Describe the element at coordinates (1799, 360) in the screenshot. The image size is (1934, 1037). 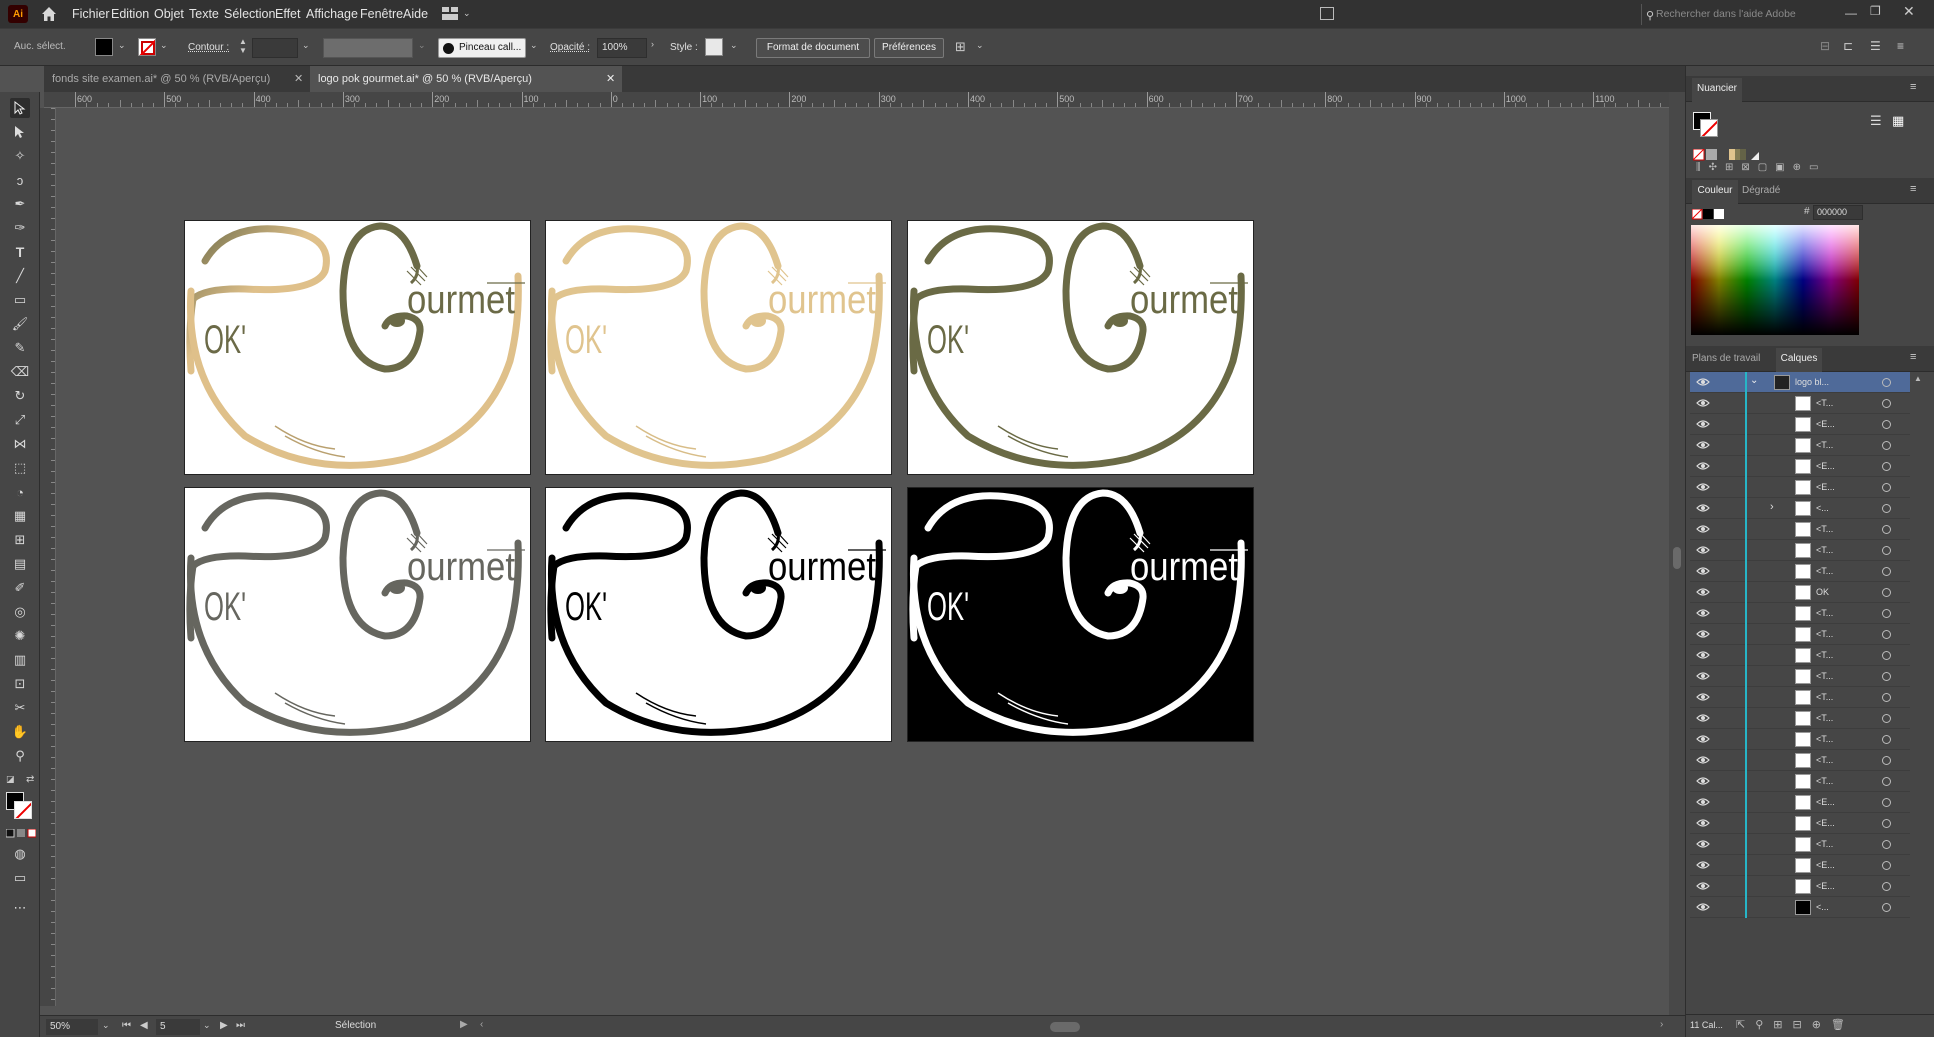
I see `tab-calques: Calques` at that location.